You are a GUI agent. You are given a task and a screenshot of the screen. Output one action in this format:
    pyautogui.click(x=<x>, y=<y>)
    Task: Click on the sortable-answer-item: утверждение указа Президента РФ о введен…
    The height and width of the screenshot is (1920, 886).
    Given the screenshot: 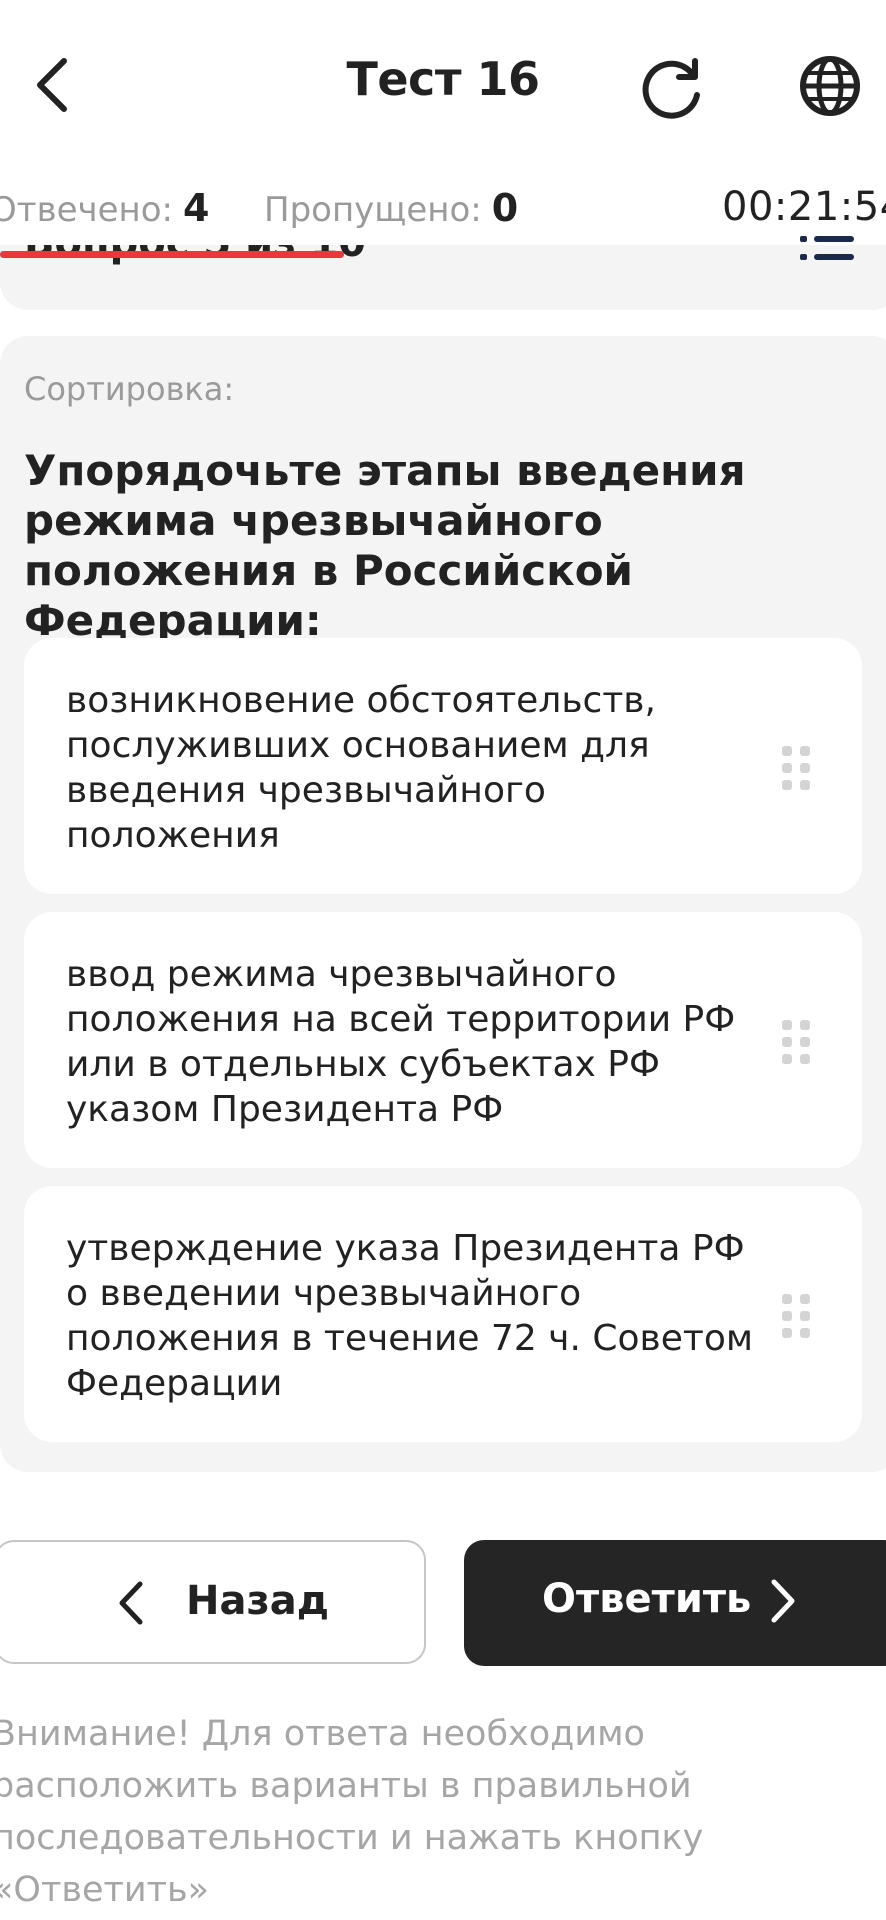 What is the action you would take?
    pyautogui.click(x=443, y=1314)
    